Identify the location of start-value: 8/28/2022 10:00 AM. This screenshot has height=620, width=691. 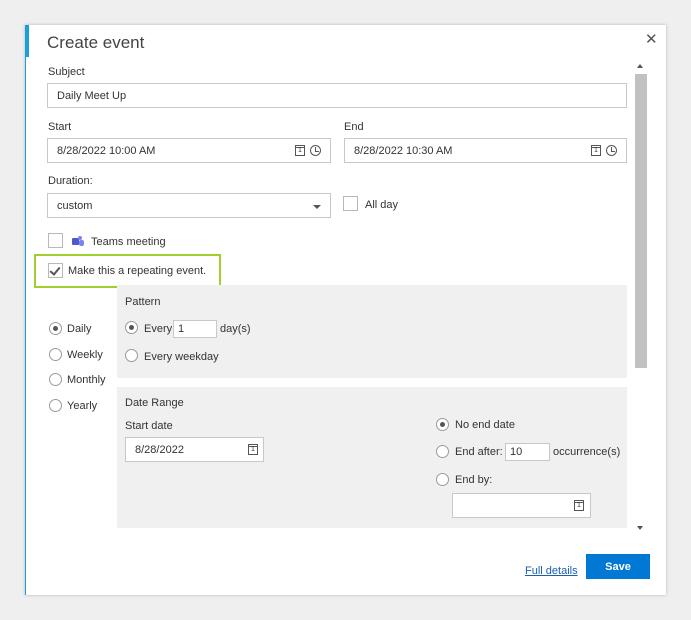
(106, 150).